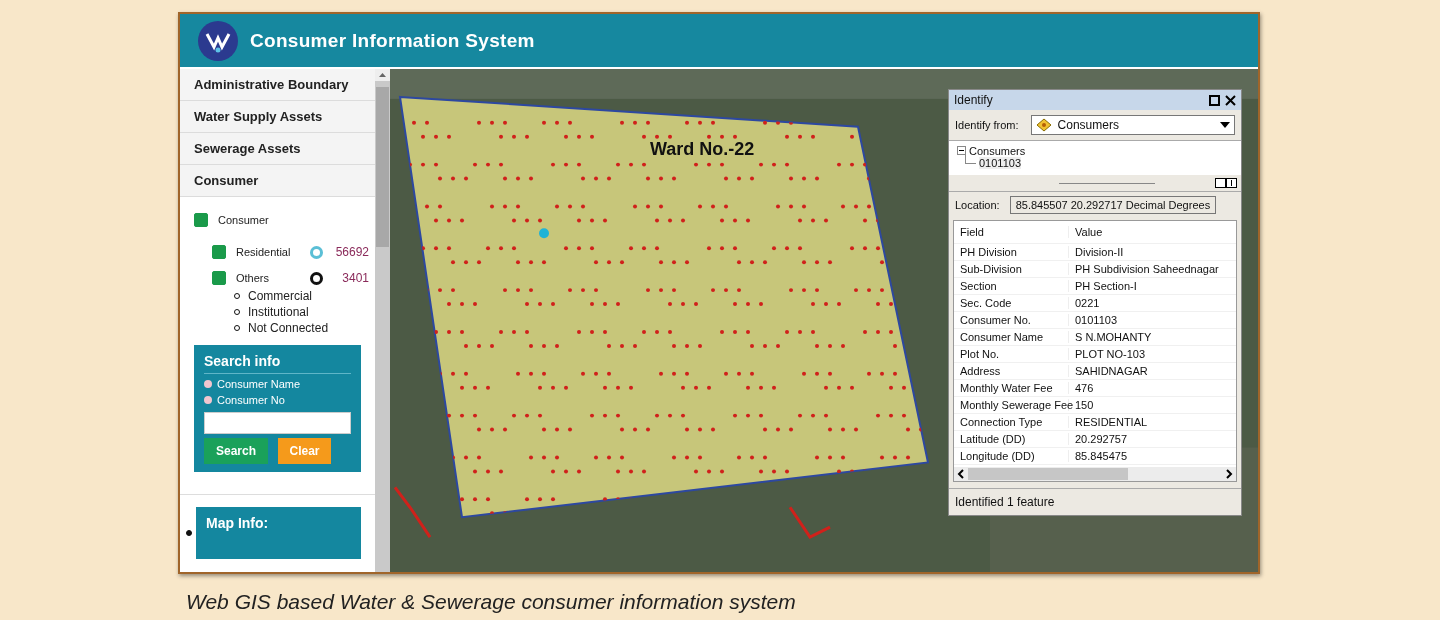 The height and width of the screenshot is (620, 1440). What do you see at coordinates (1105, 286) in the screenshot?
I see `table-cell-text: PH Section-I` at bounding box center [1105, 286].